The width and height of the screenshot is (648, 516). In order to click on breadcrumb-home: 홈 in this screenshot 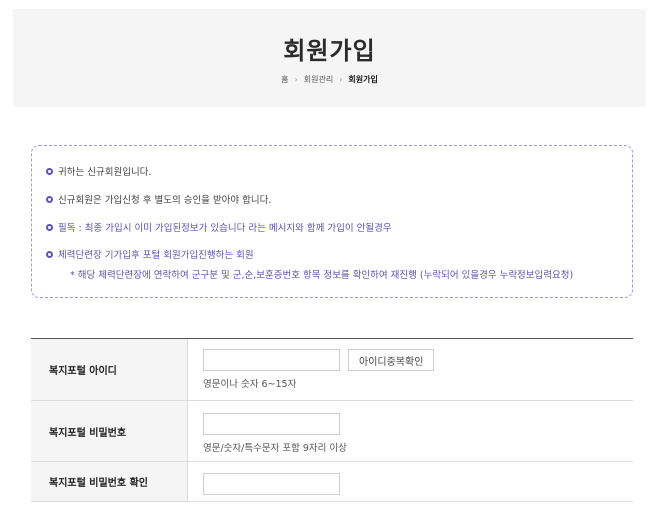, I will do `click(284, 79)`.